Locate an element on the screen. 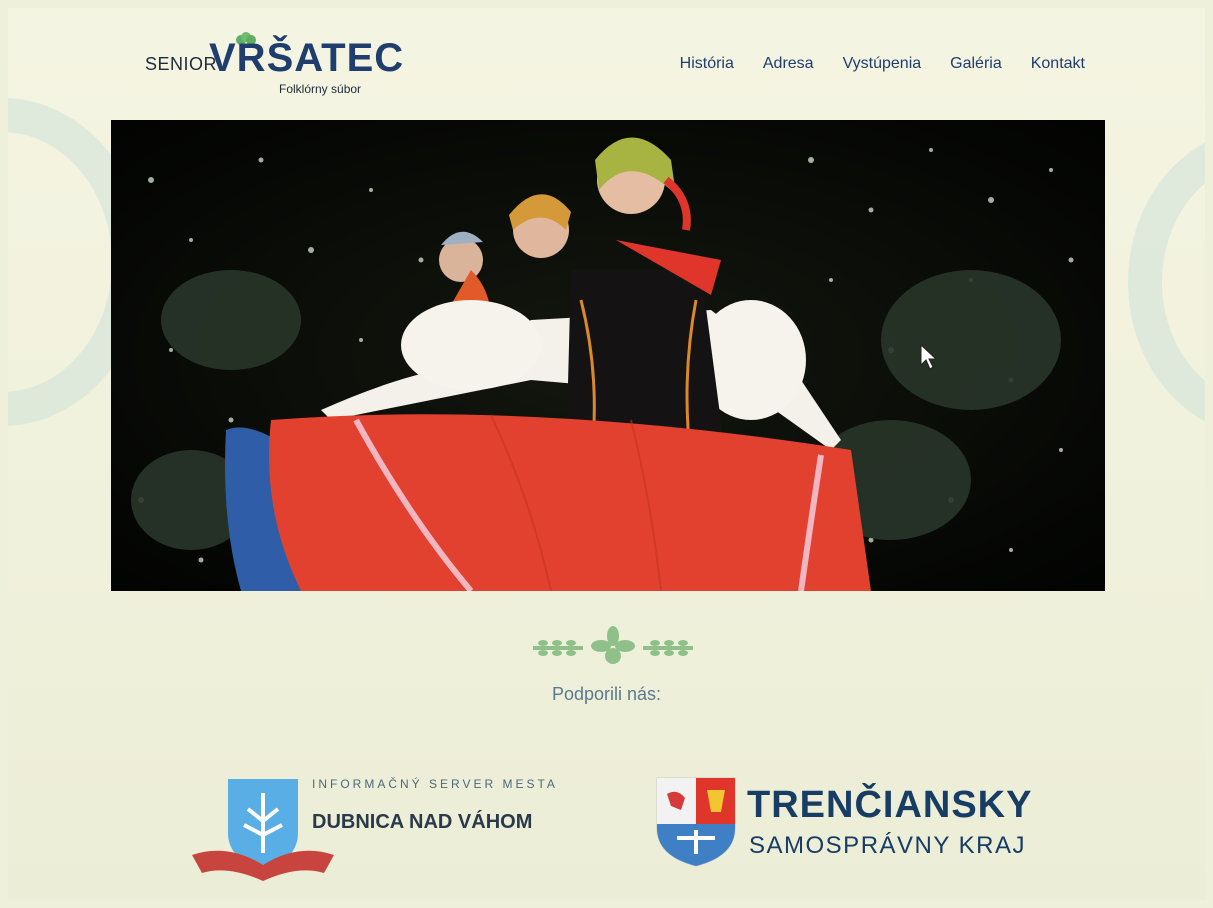 The width and height of the screenshot is (1213, 908). nav-history: História is located at coordinates (707, 64).